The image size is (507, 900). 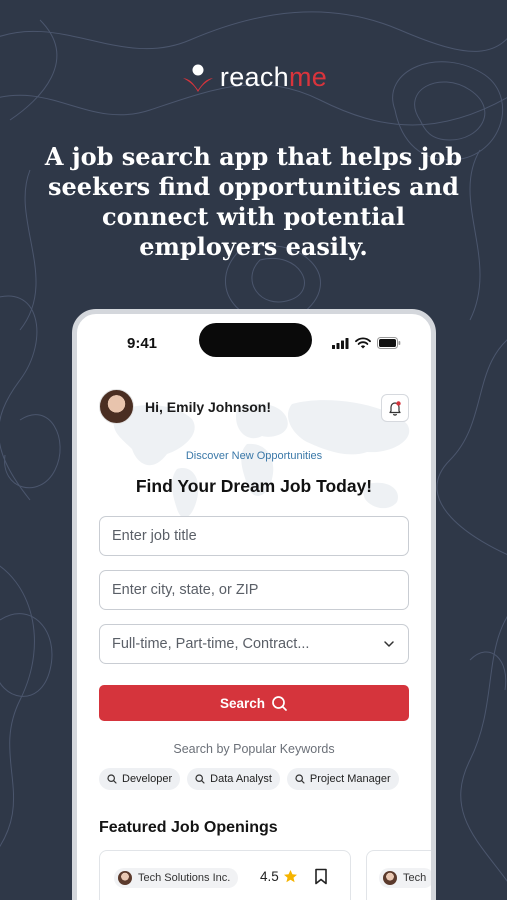 I want to click on company-badge: Tech Solutions Inc., so click(x=176, y=878).